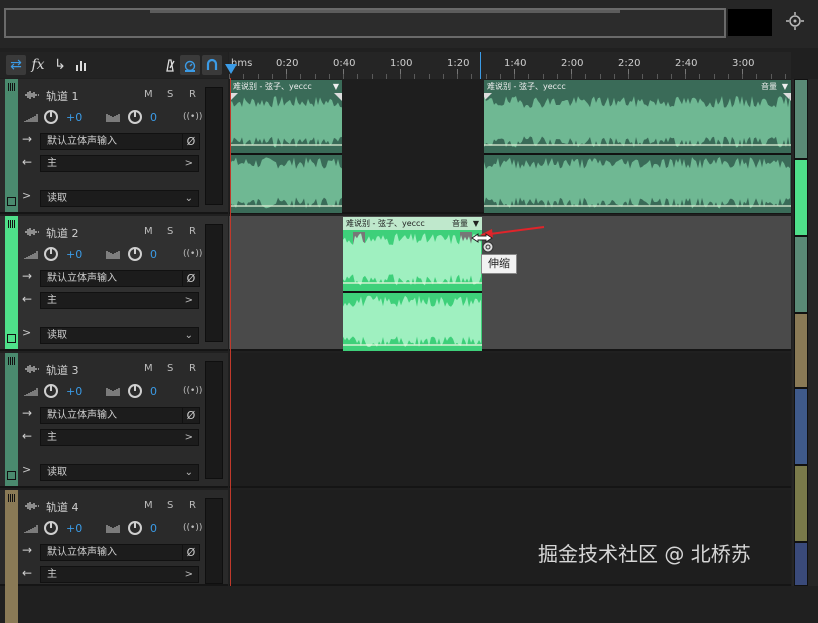  Describe the element at coordinates (16, 65) in the screenshot. I see `swap-icon: ⇄` at that location.